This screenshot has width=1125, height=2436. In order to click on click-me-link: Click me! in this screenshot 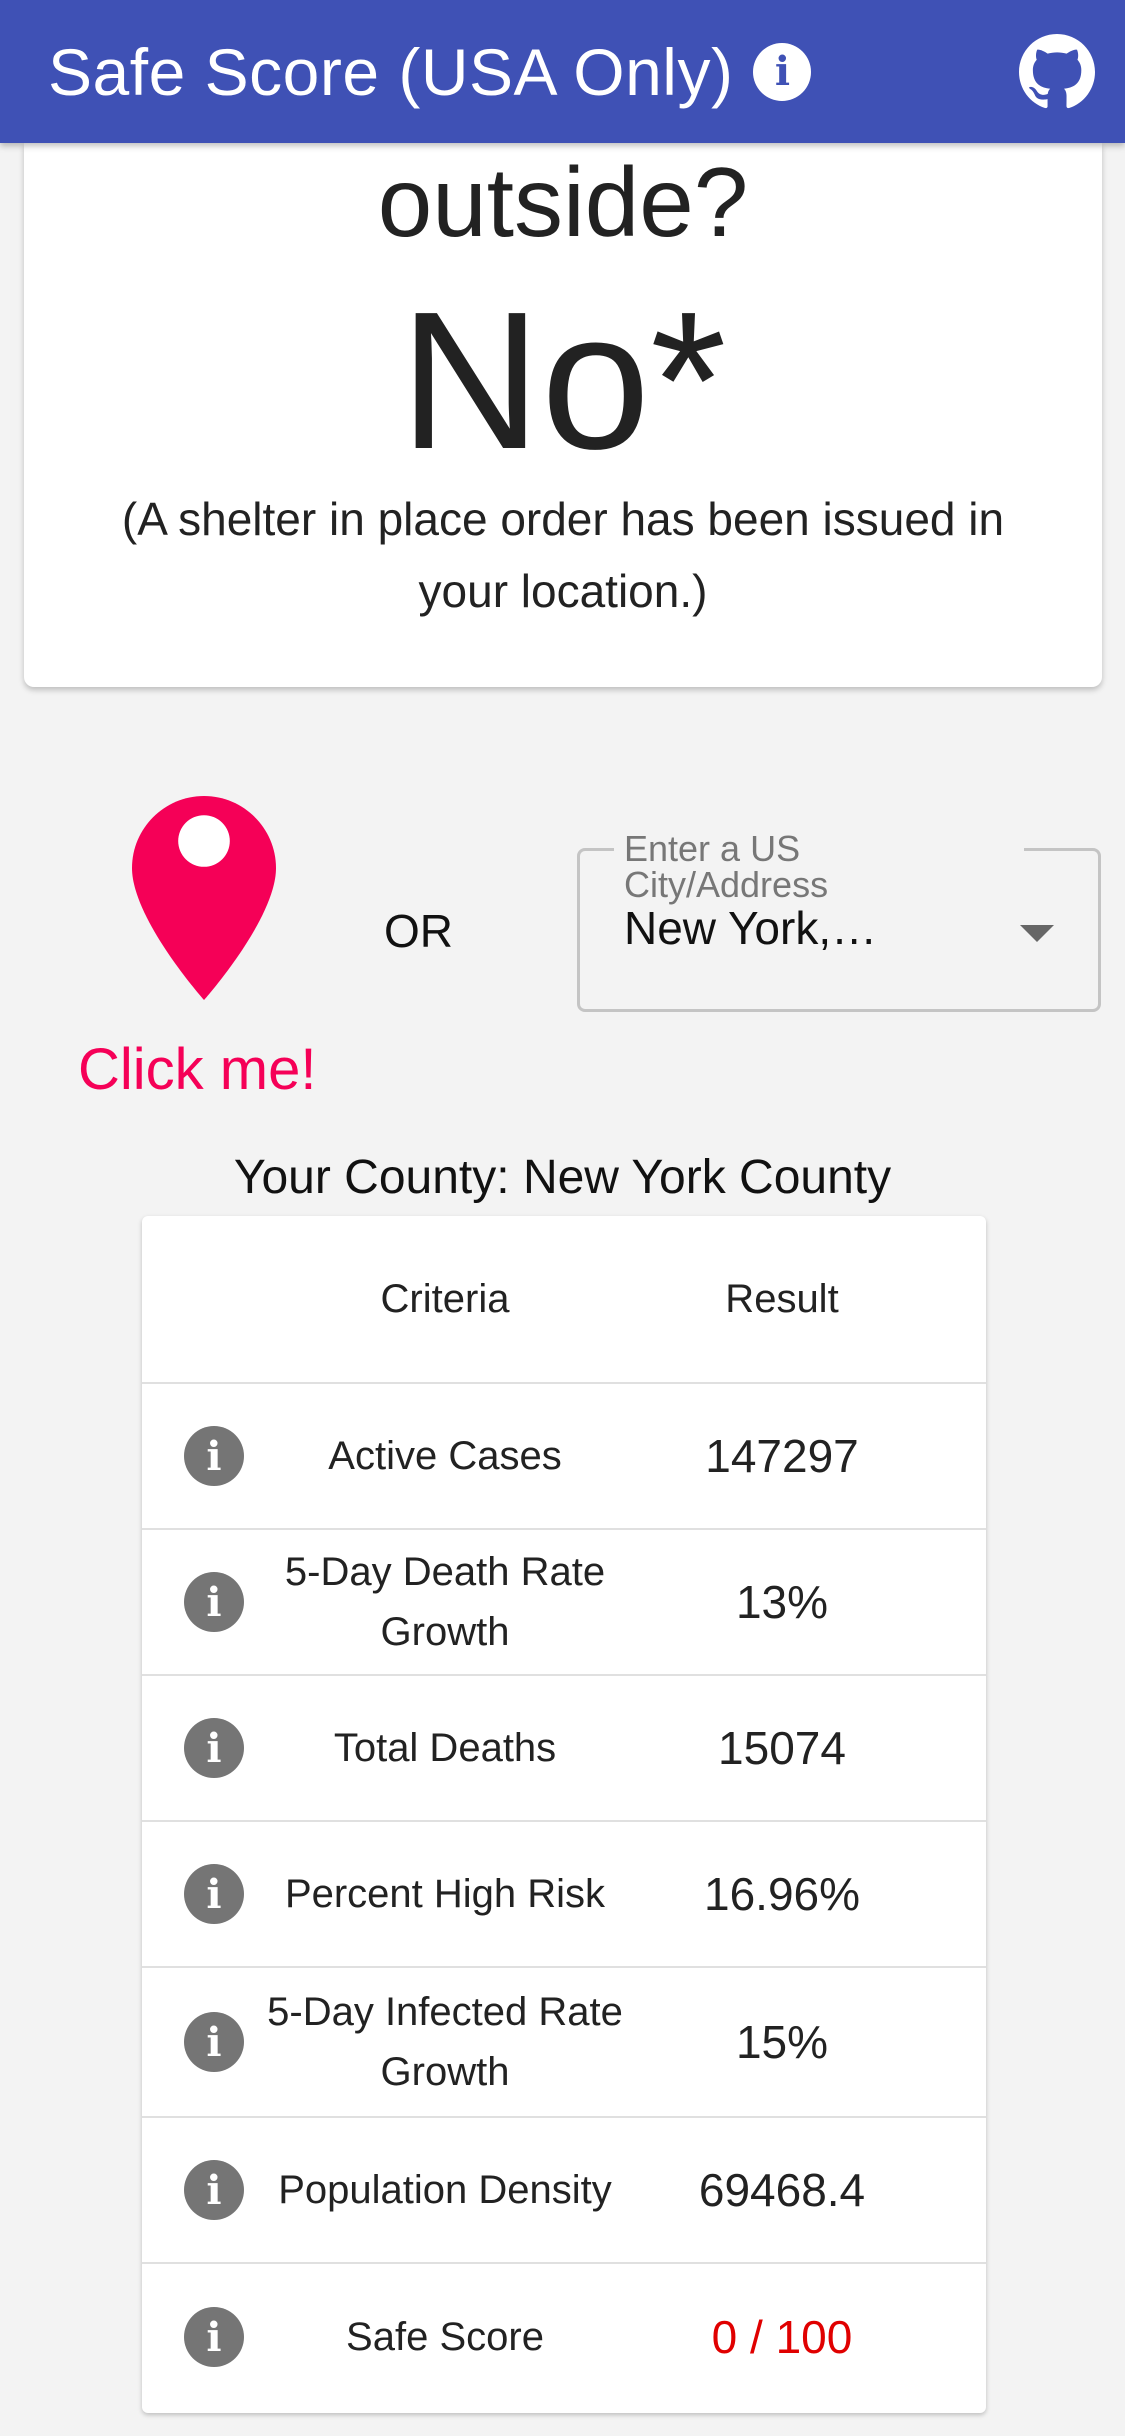, I will do `click(197, 1069)`.